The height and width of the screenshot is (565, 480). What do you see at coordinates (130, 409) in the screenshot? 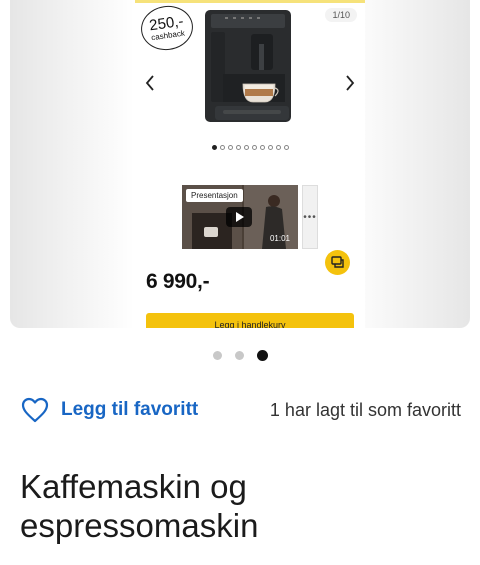
I see `add-favorite-label: Legg til favoritt` at bounding box center [130, 409].